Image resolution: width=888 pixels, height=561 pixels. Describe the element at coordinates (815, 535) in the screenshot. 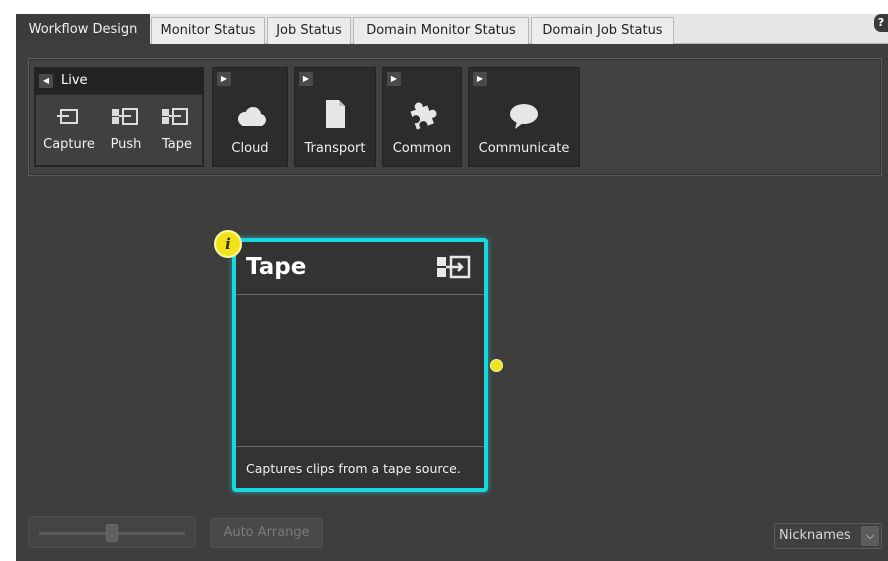

I see `view-mode-value: Nicknames` at that location.